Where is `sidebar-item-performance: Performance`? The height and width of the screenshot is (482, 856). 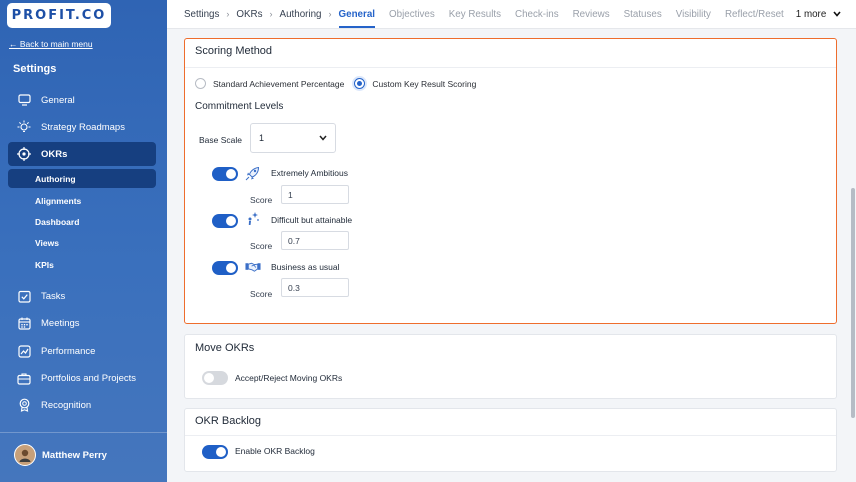 sidebar-item-performance: Performance is located at coordinates (82, 351).